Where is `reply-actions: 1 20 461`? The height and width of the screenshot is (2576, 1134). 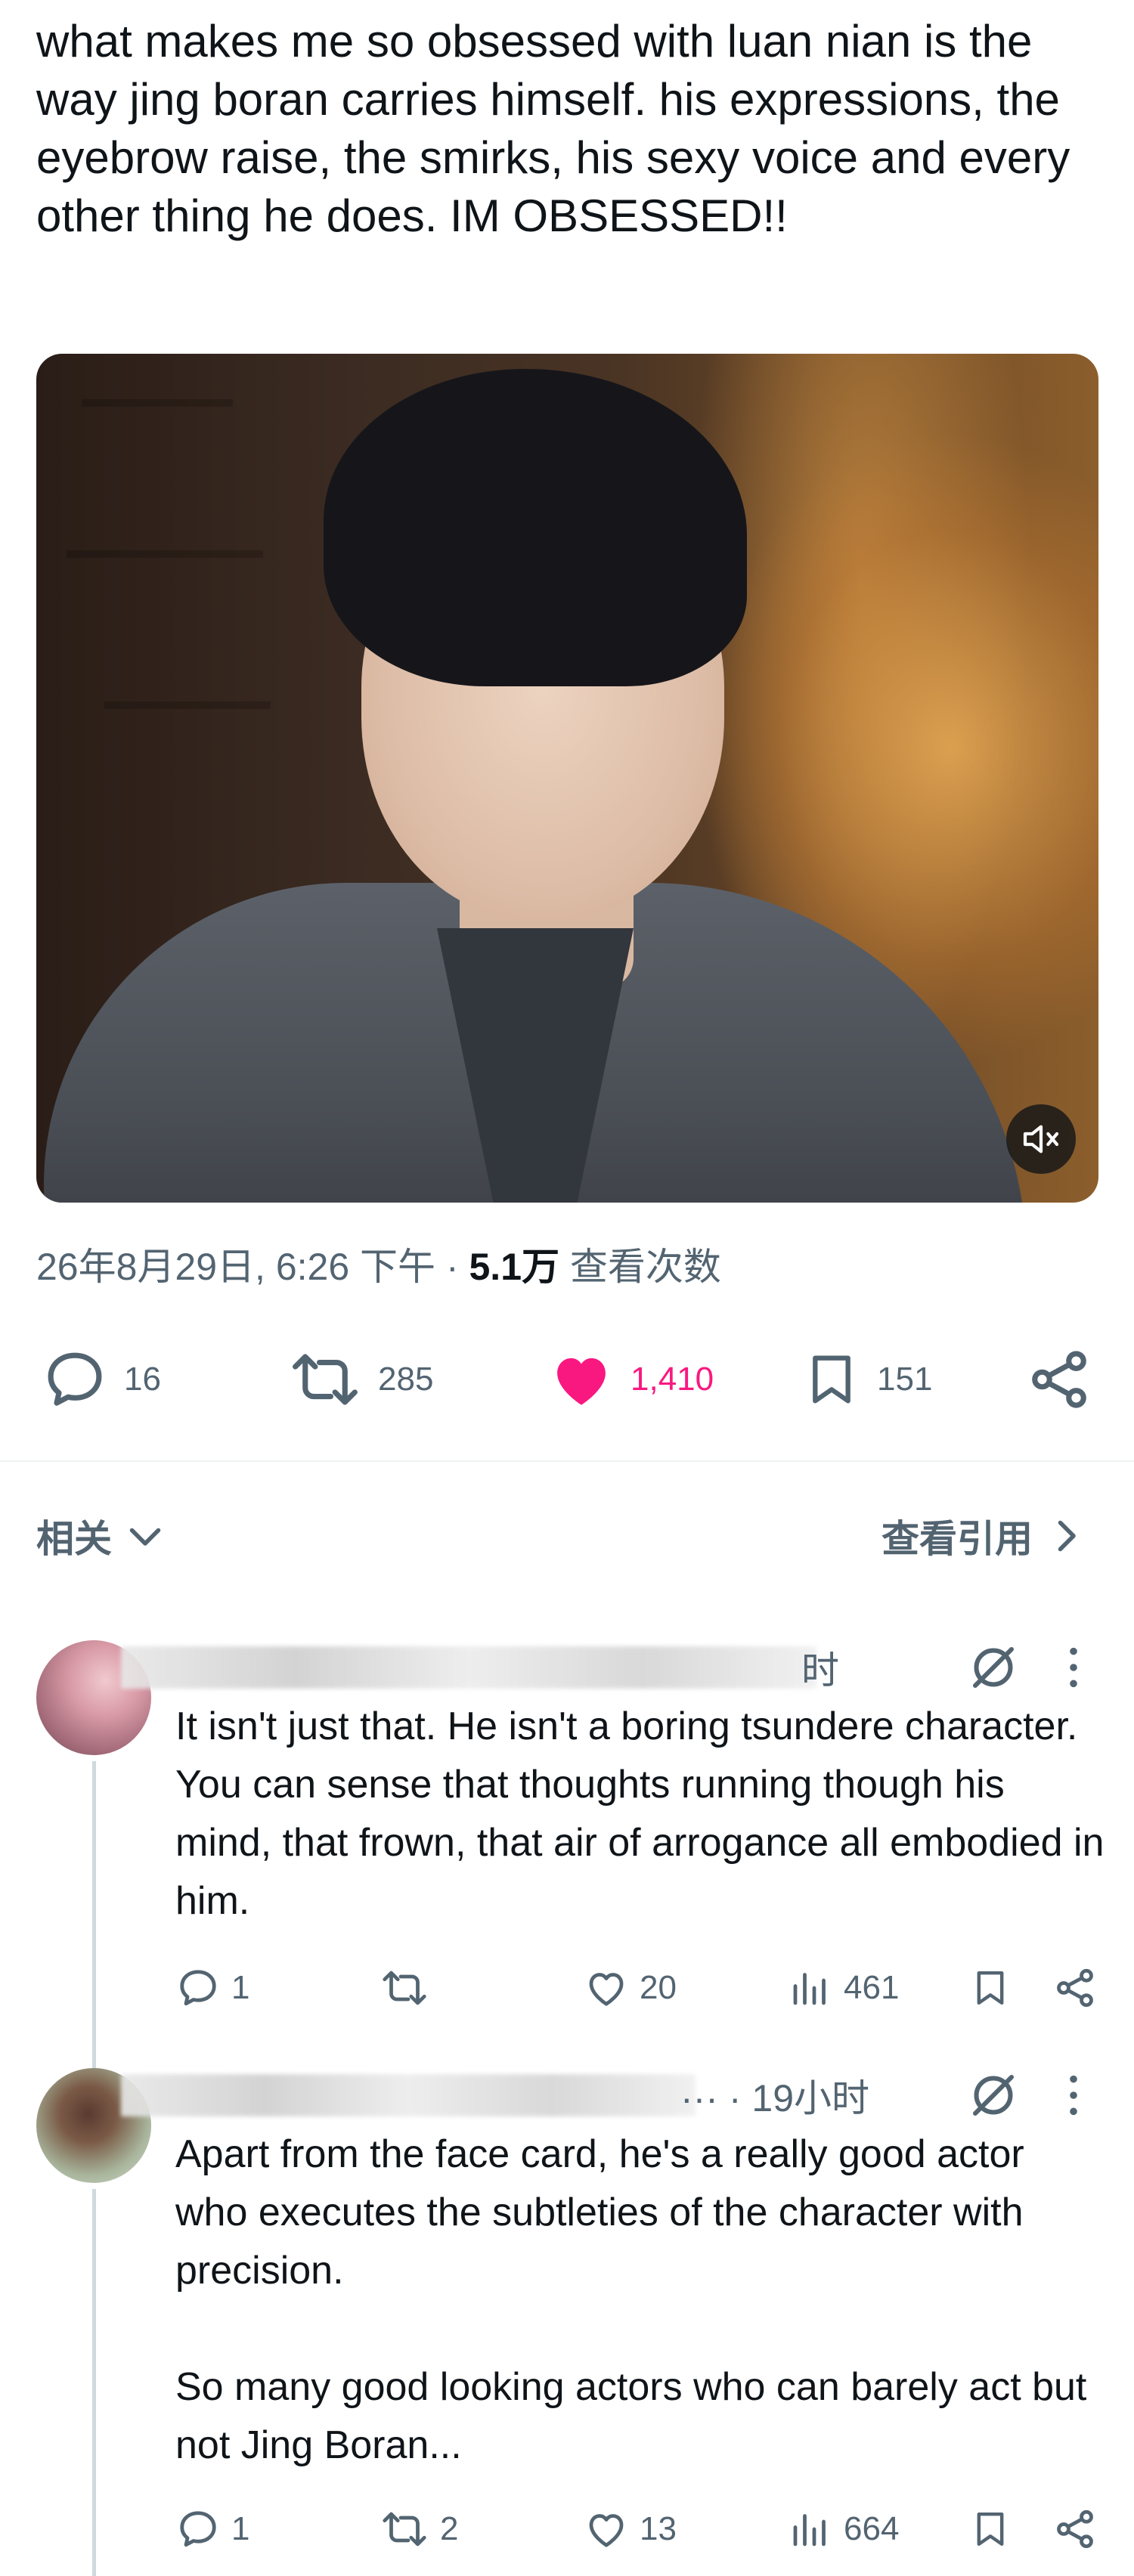
reply-actions: 1 20 461 is located at coordinates (640, 1988).